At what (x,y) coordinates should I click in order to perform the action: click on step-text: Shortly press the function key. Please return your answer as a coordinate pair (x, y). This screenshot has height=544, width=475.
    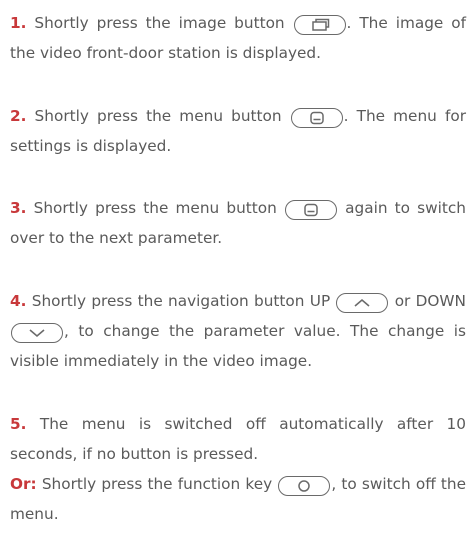
    Looking at the image, I should click on (157, 484).